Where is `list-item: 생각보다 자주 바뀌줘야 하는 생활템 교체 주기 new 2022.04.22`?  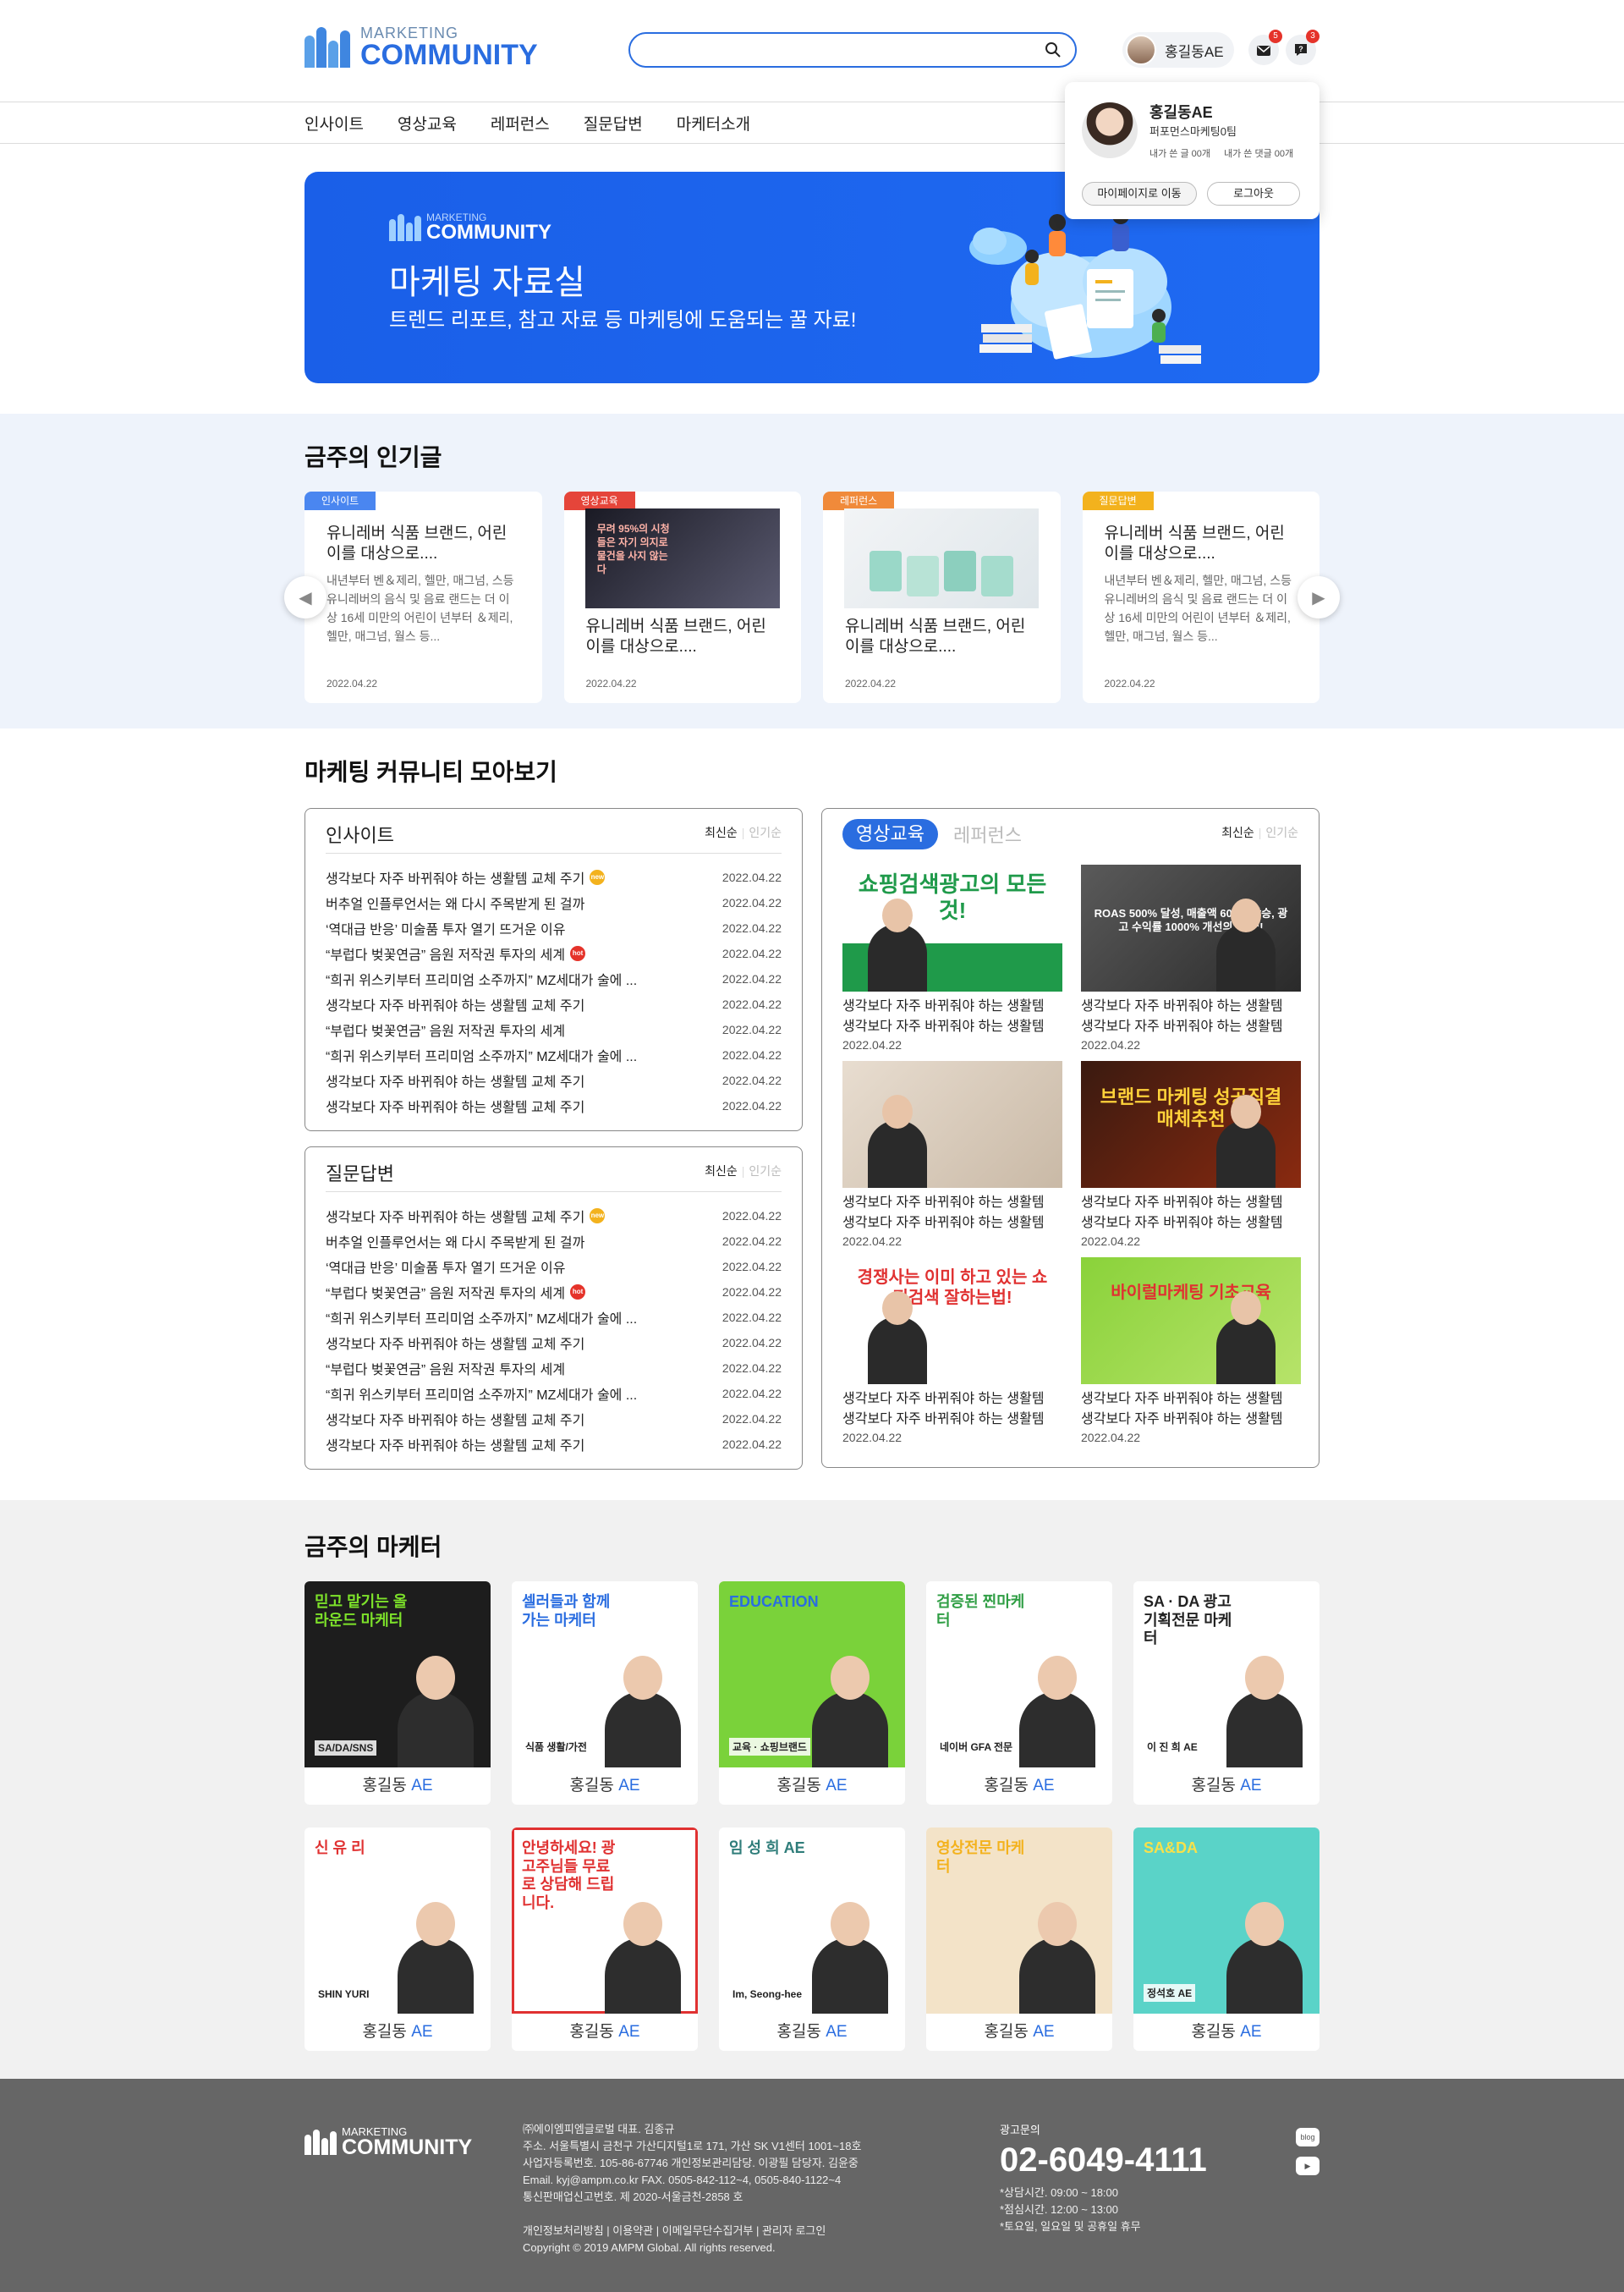 list-item: 생각보다 자주 바뀌줘야 하는 생활템 교체 주기 new 2022.04.22 is located at coordinates (554, 1215).